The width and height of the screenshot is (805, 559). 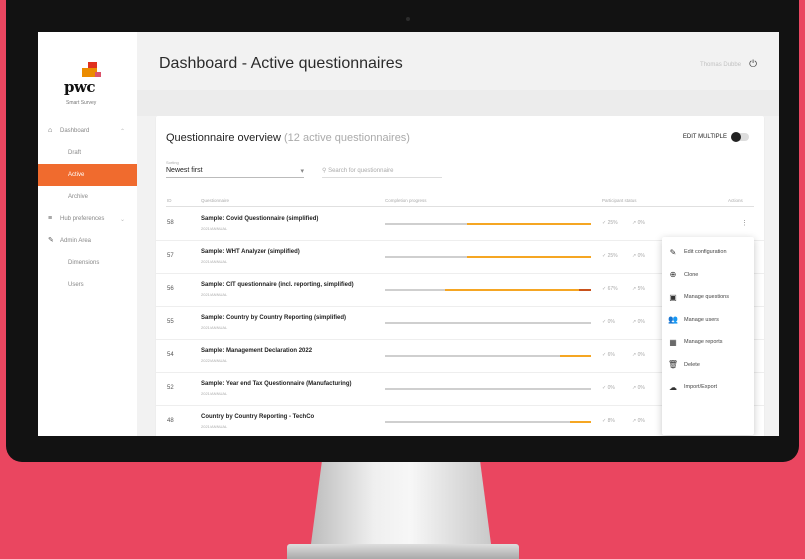 I want to click on tune-icon: ≡, so click(x=50, y=218).